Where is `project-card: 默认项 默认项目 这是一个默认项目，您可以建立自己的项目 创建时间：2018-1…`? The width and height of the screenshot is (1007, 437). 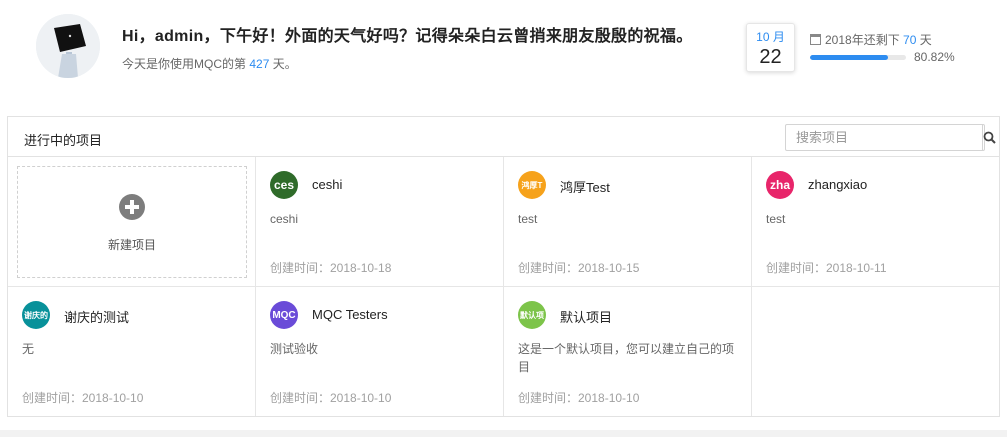
project-card: 默认项 默认项目 这是一个默认项目，您可以建立自己的项目 创建时间：2018-1… is located at coordinates (628, 351).